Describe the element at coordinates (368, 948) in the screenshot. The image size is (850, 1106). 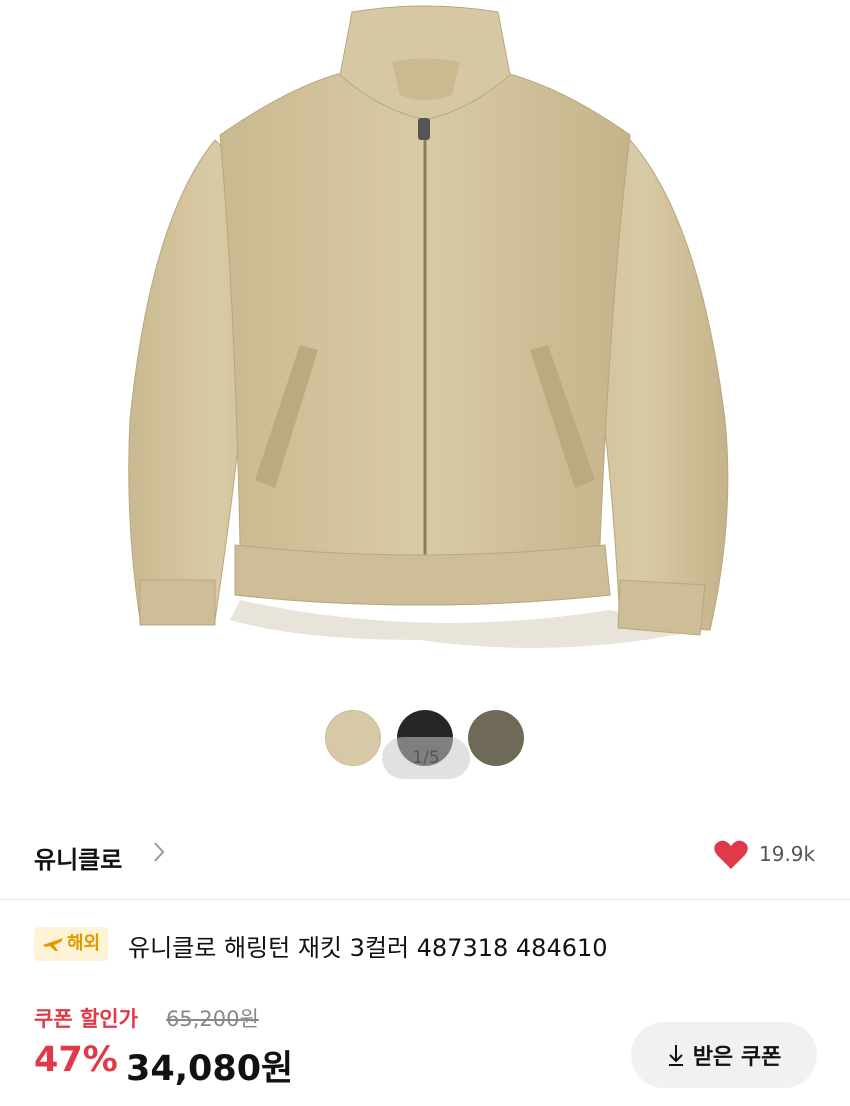
I see `product-title: 유니클로 해링턴 재킷 3컬러 487318 484610` at that location.